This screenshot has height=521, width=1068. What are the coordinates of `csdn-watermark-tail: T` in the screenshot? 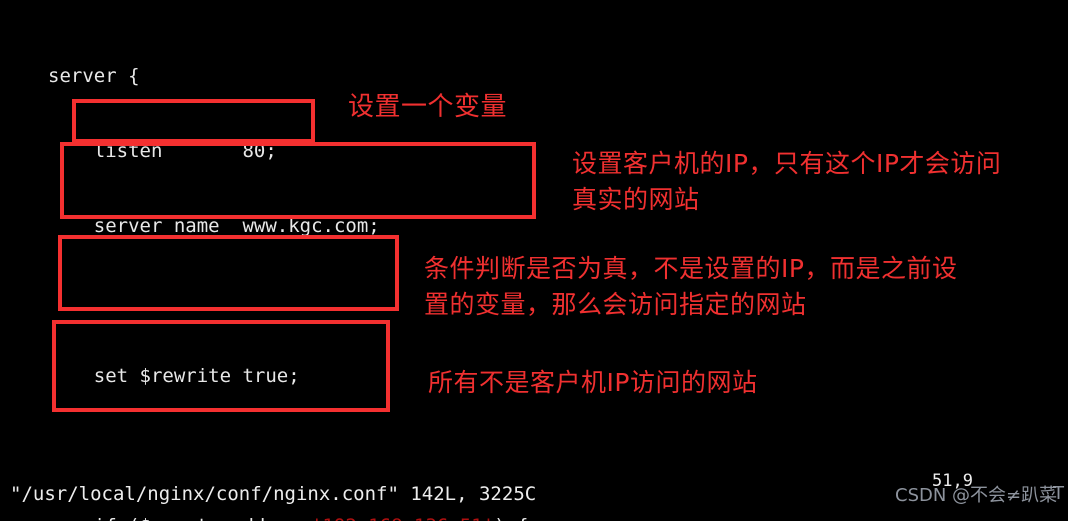 It's located at (1058, 493).